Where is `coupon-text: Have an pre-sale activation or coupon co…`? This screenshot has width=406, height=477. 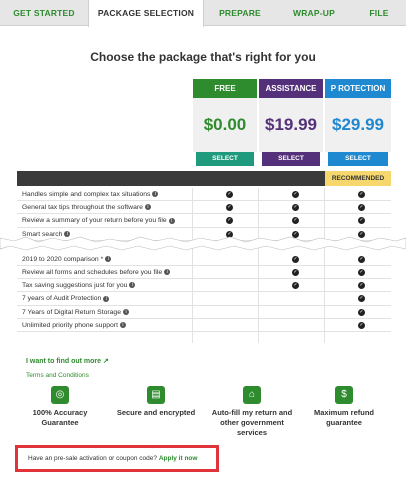
coupon-text: Have an pre-sale activation or coupon co… is located at coordinates (92, 458).